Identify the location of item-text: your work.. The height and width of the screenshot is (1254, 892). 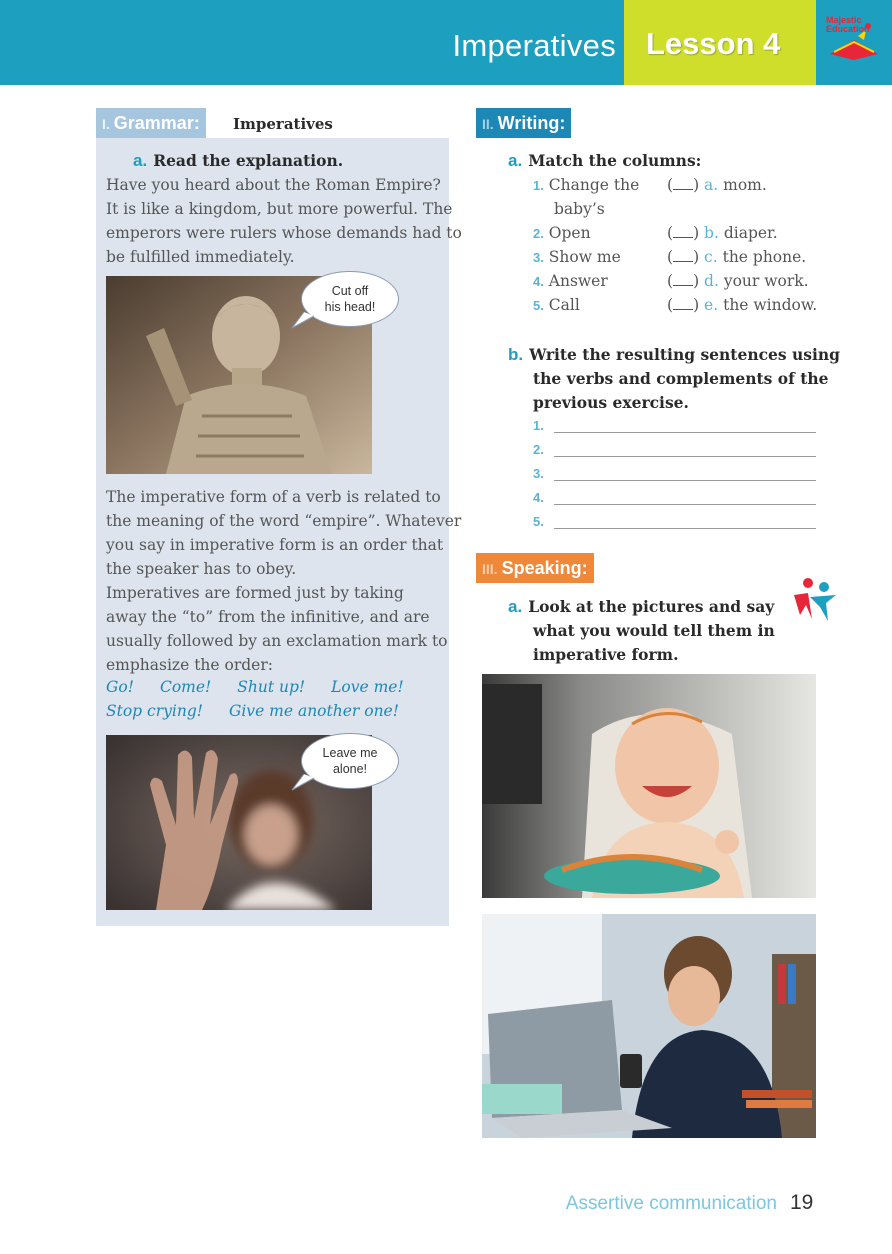
(766, 281).